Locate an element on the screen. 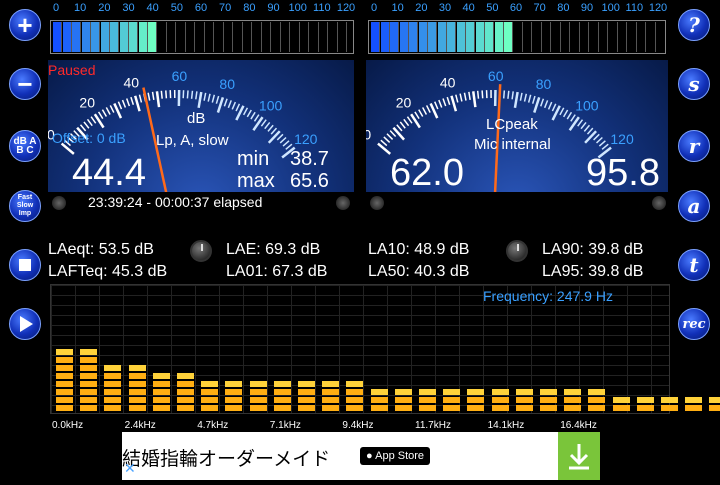 The image size is (720, 485). ad-close-icon: ✕ is located at coordinates (130, 468).